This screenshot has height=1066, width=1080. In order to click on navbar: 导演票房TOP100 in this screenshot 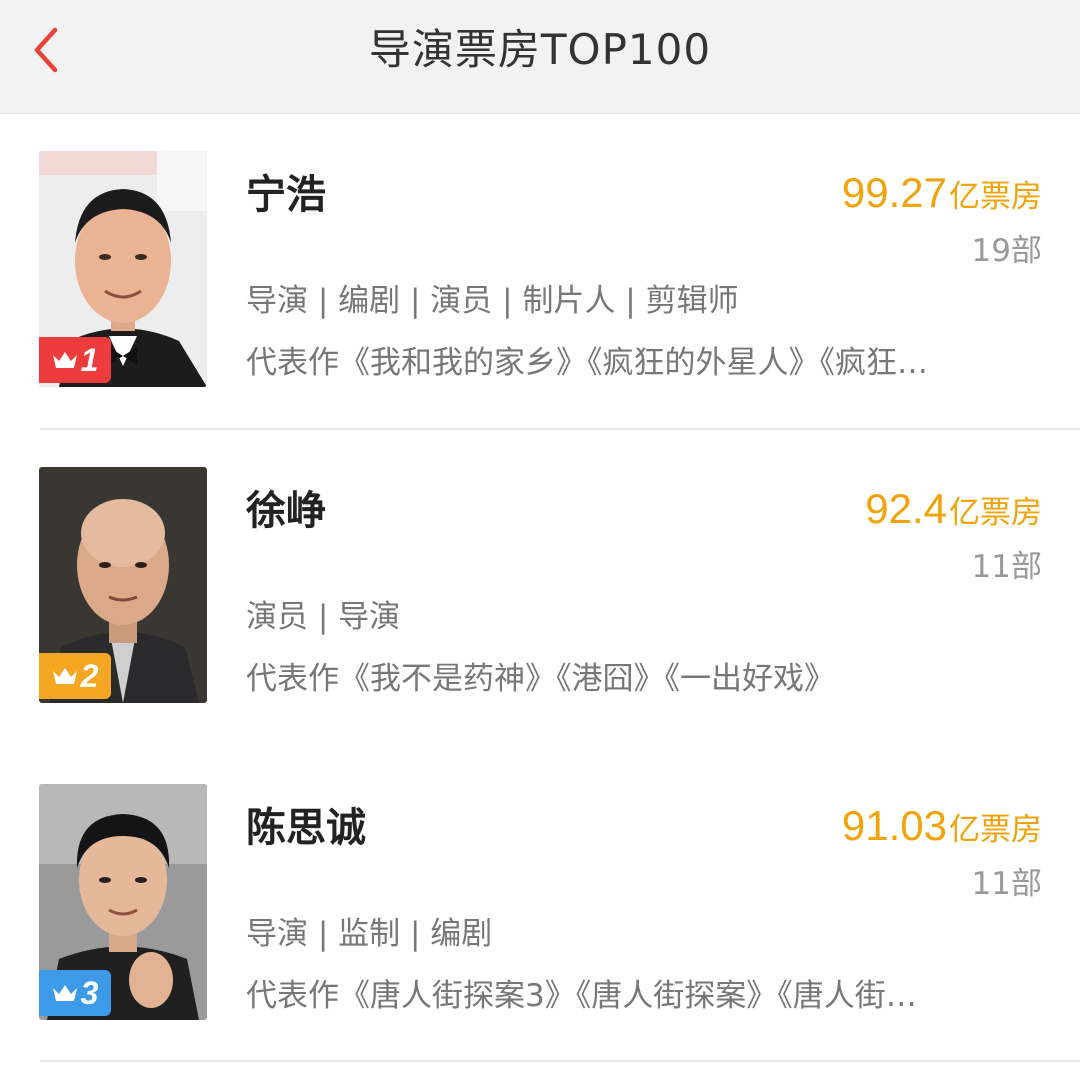, I will do `click(540, 57)`.